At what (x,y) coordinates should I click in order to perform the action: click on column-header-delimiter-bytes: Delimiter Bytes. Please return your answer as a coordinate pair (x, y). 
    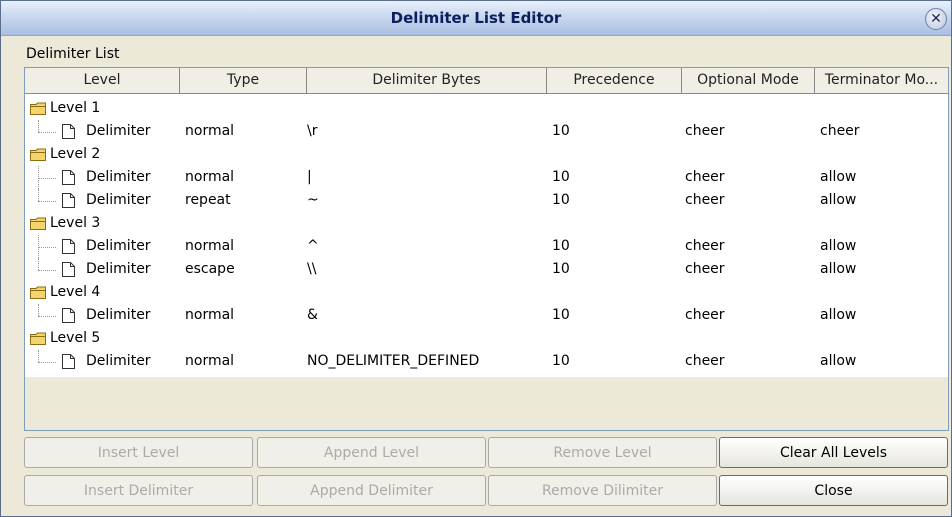
    Looking at the image, I should click on (427, 80).